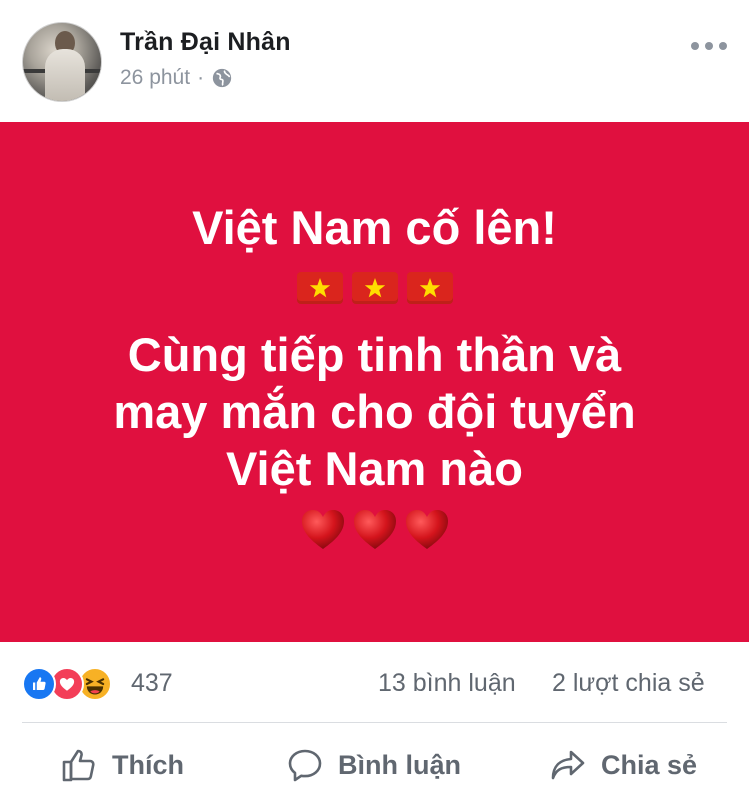 This screenshot has width=749, height=803. I want to click on comment-label: Bình luận, so click(399, 764).